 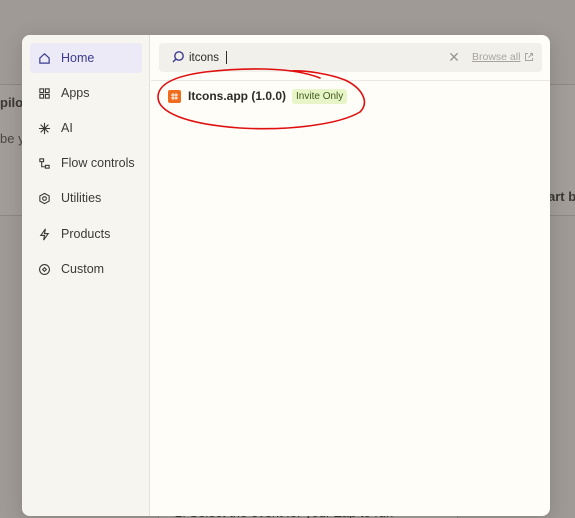 What do you see at coordinates (309, 57) in the screenshot?
I see `search-input` at bounding box center [309, 57].